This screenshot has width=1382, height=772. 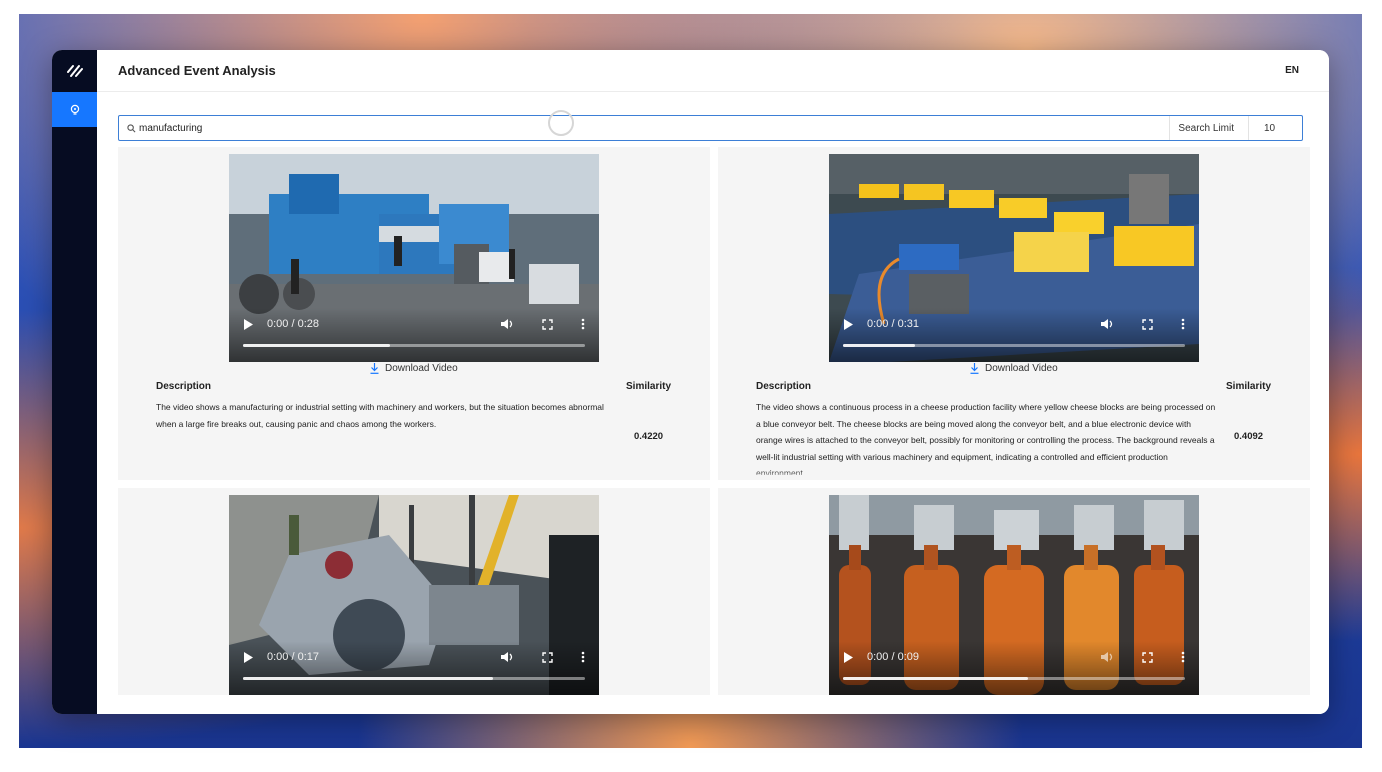 What do you see at coordinates (197, 70) in the screenshot?
I see `page-title: Advanced Event Analysis` at bounding box center [197, 70].